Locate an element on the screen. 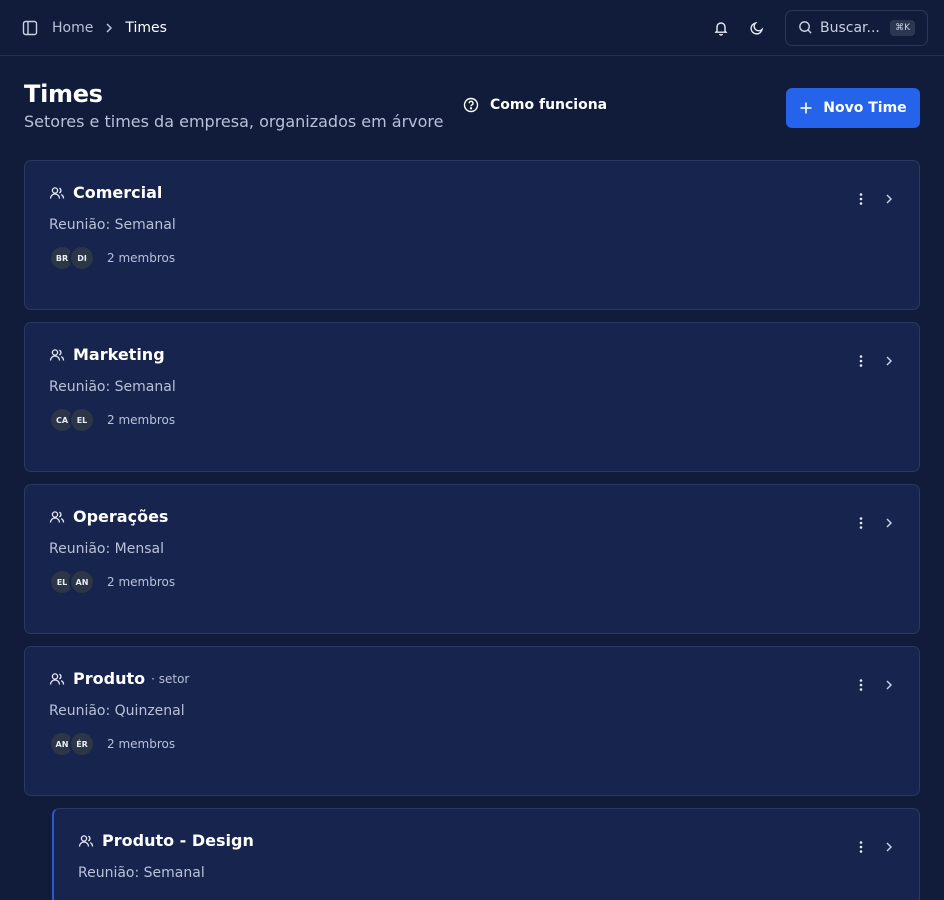 This screenshot has width=944, height=900. help-circle-icon is located at coordinates (471, 105).